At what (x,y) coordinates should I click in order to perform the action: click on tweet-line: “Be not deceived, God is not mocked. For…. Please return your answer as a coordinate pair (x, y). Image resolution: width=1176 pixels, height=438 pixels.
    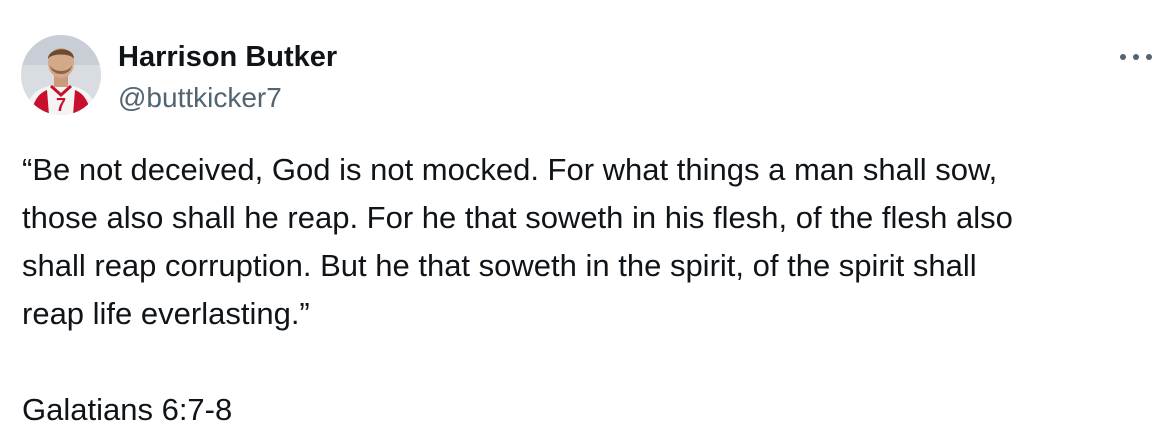
    Looking at the image, I should click on (510, 169).